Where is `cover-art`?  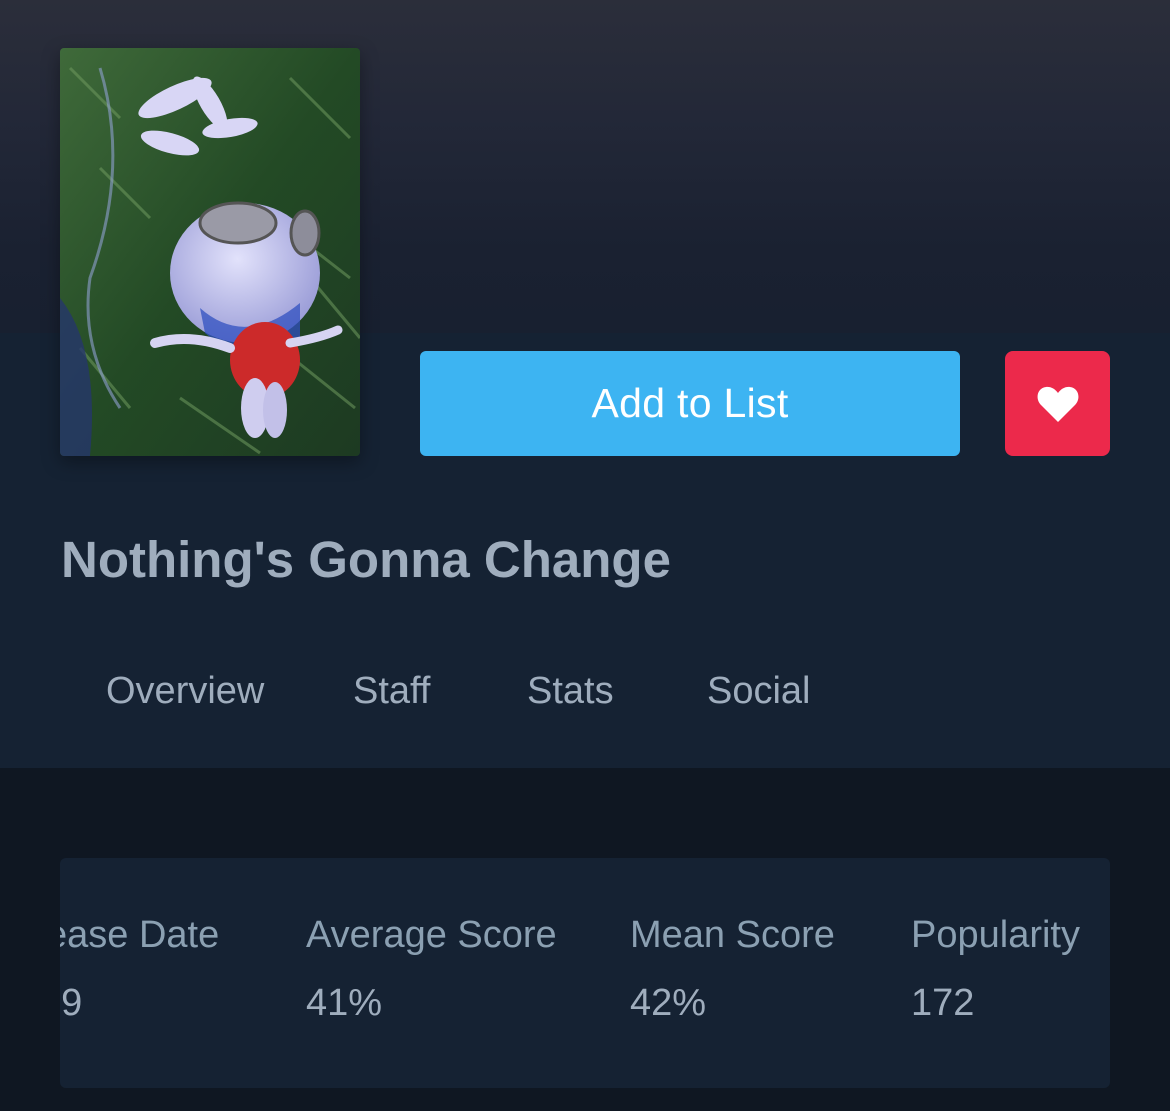 cover-art is located at coordinates (210, 252).